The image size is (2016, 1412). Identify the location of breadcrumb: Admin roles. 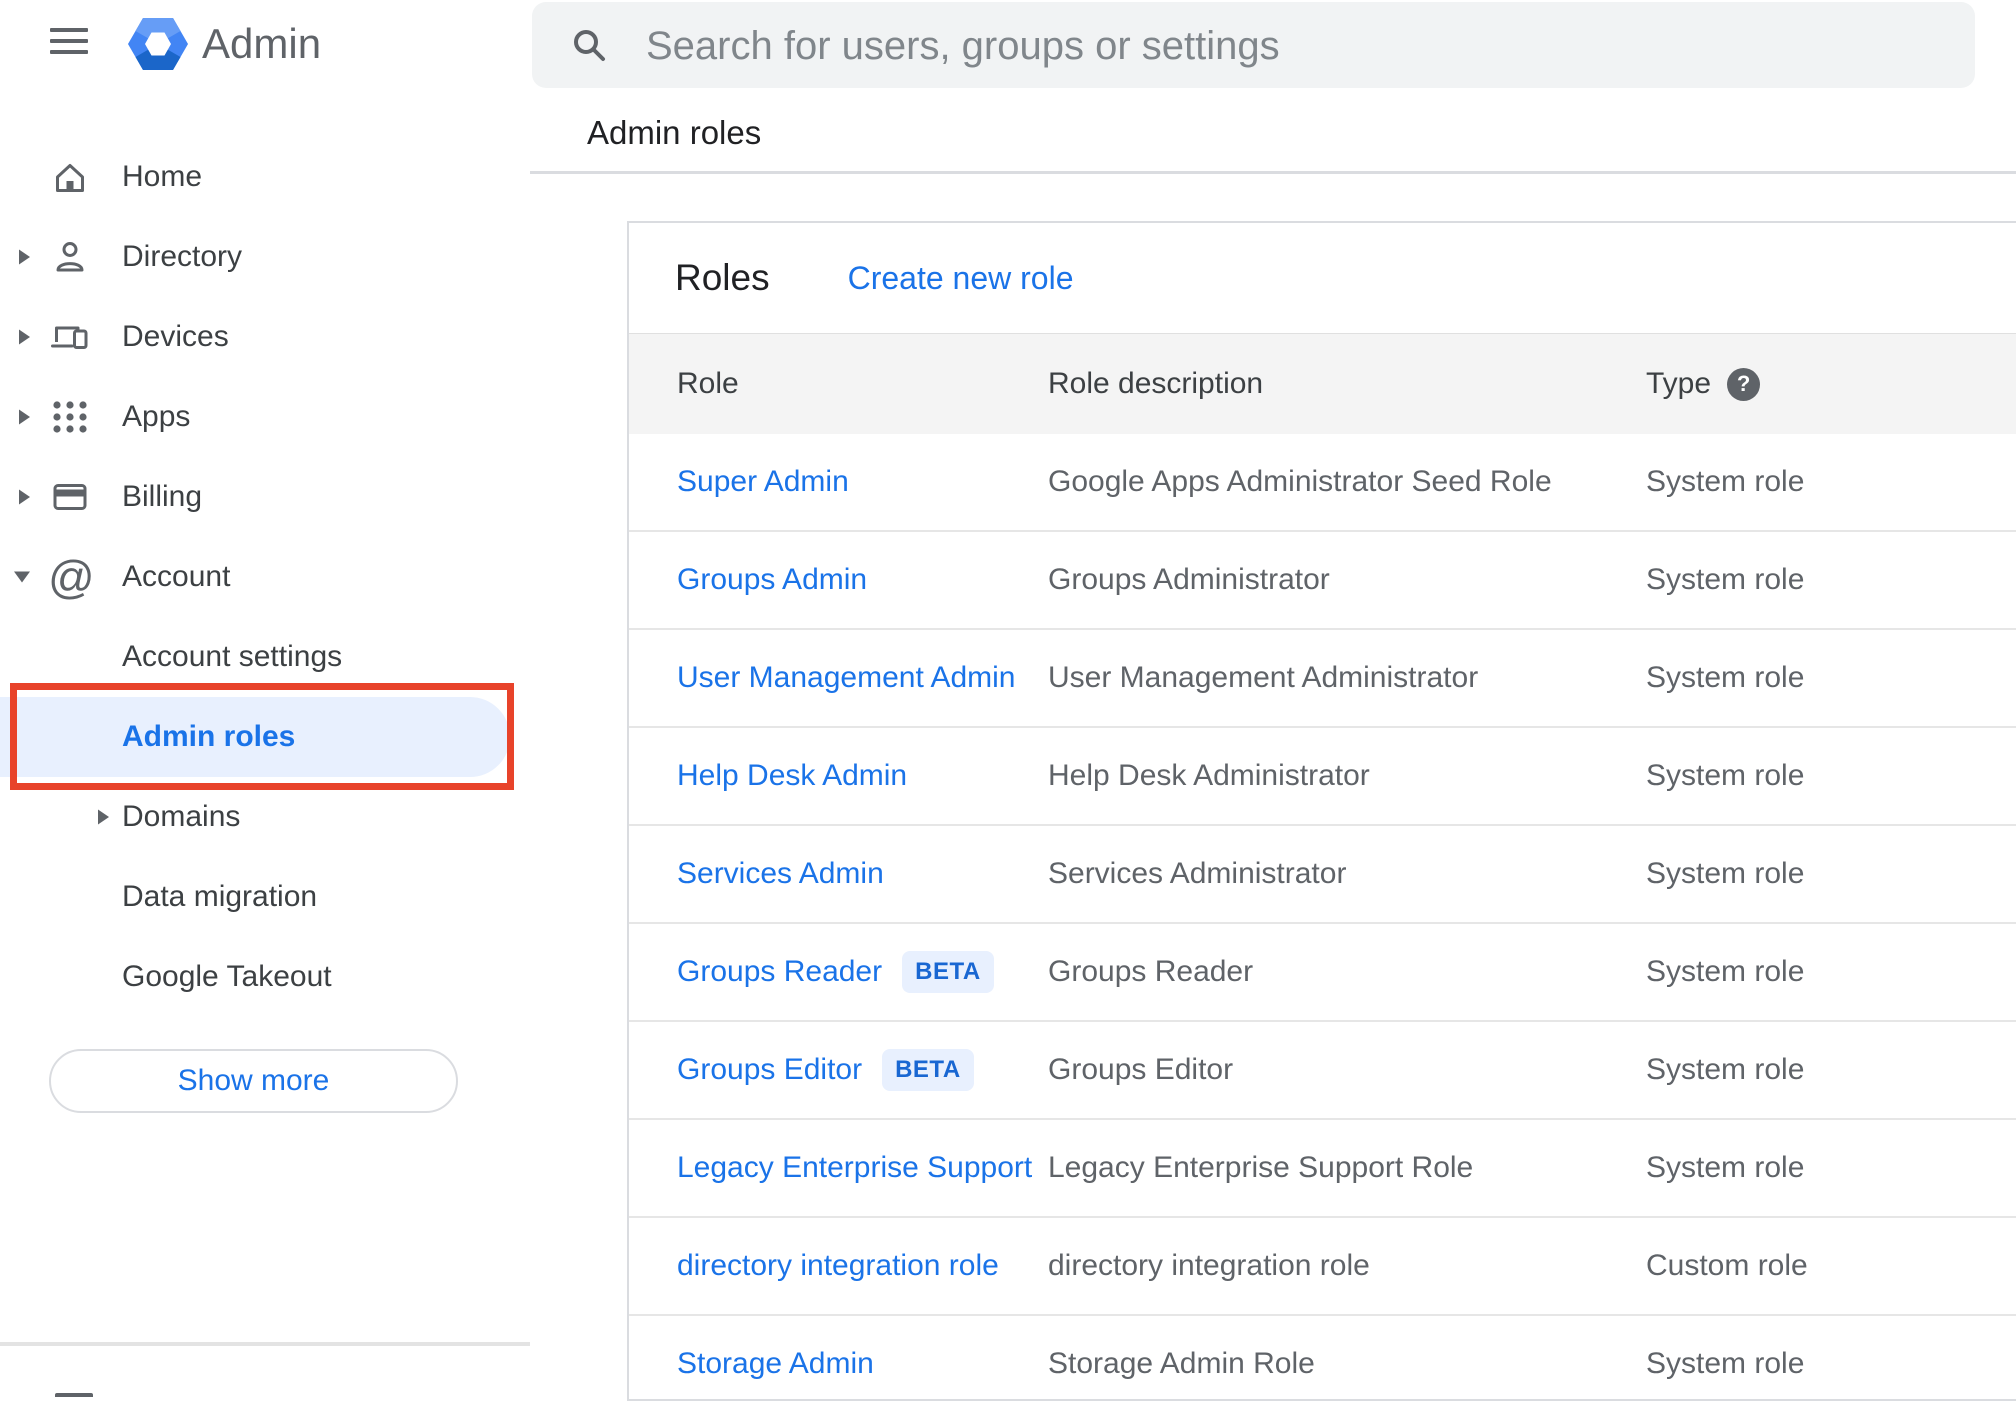
(674, 132).